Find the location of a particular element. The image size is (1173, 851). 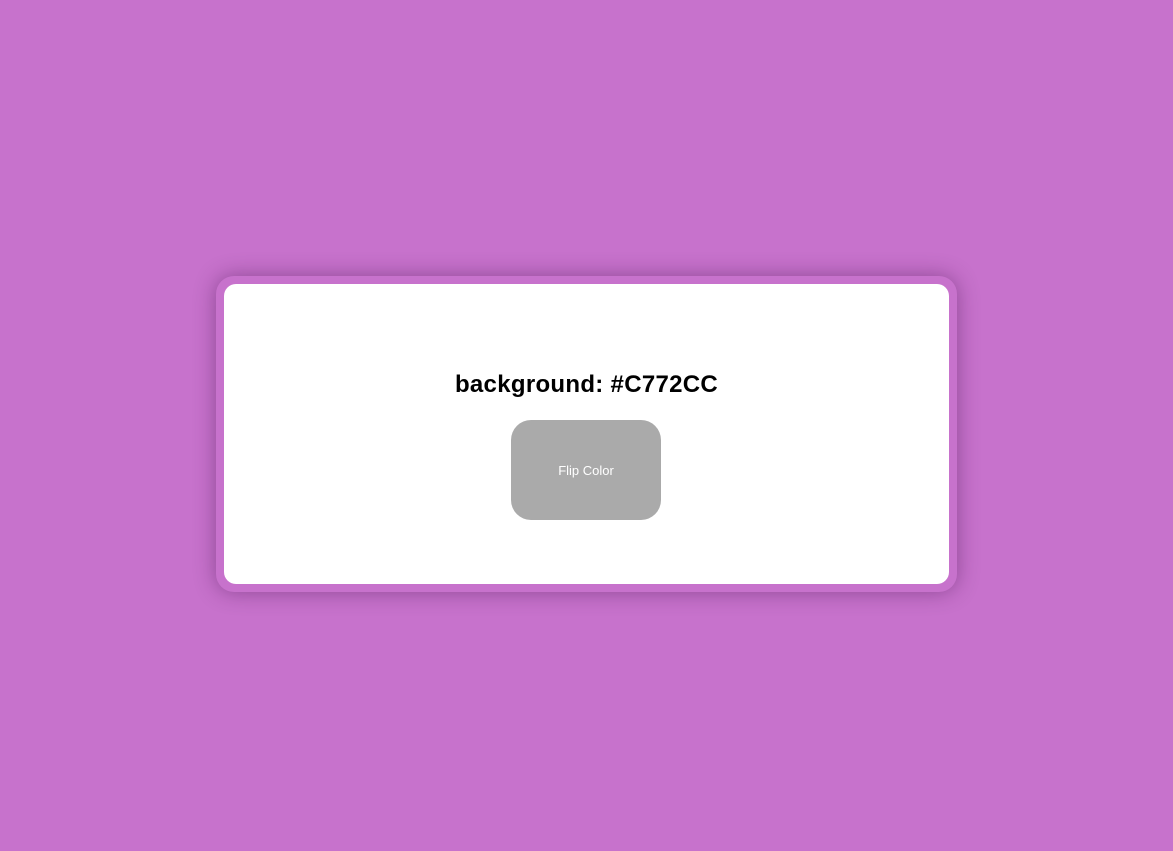

flip-color-button: Flip Color is located at coordinates (586, 470).